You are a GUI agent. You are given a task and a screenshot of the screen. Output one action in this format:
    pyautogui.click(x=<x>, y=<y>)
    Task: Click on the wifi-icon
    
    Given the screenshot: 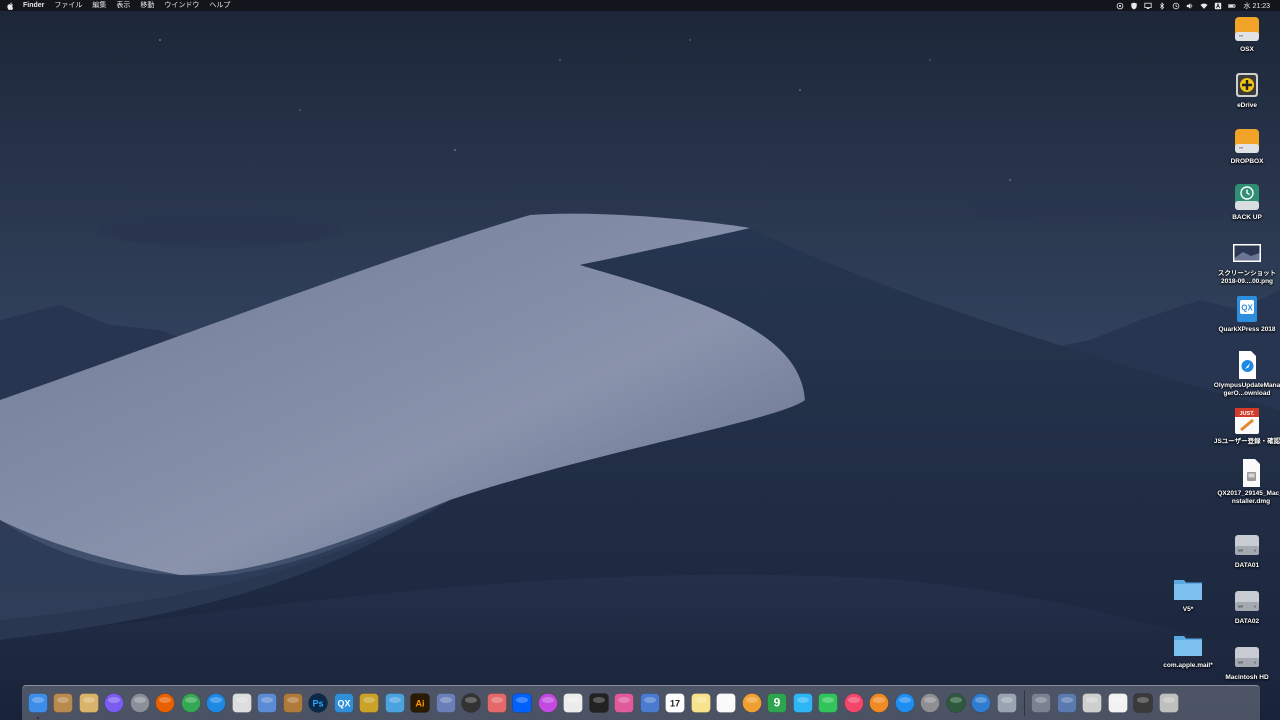 What is the action you would take?
    pyautogui.click(x=1204, y=5)
    